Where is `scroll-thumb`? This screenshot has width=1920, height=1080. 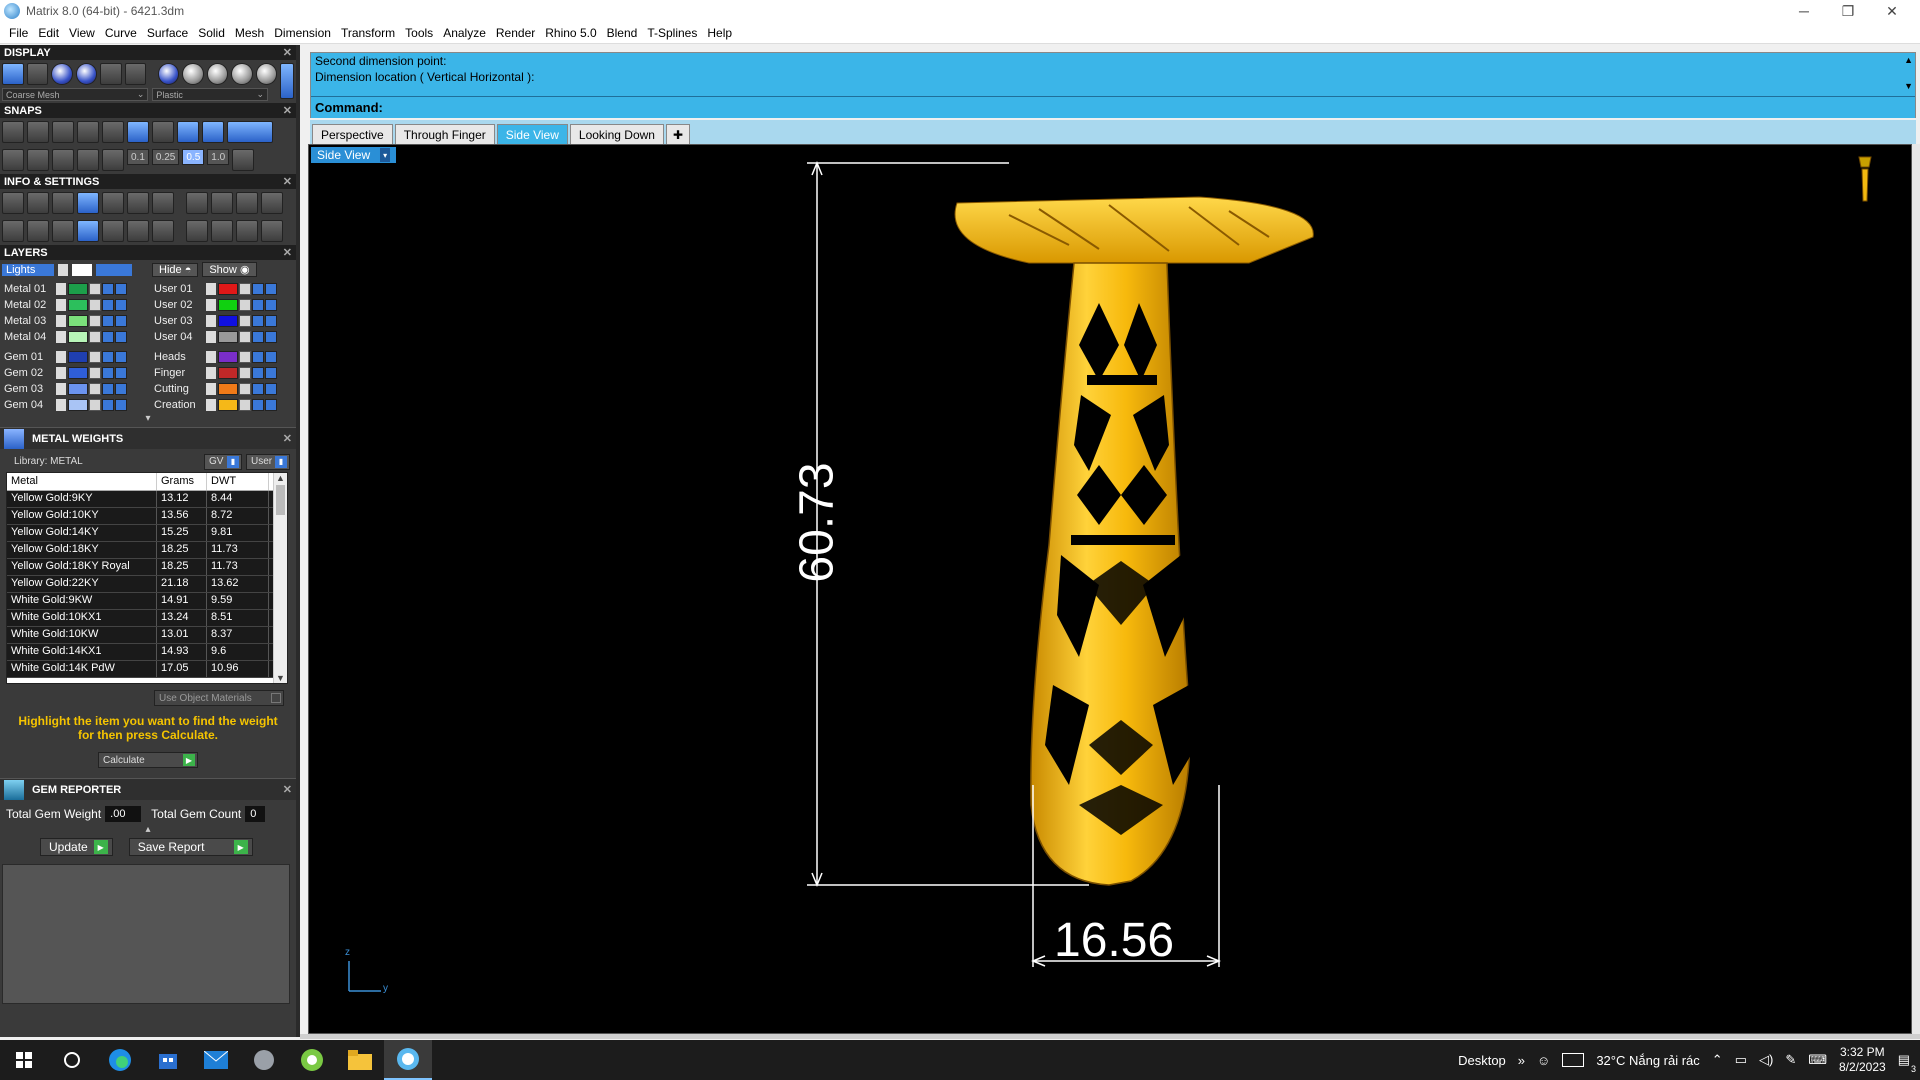
scroll-thumb is located at coordinates (280, 500).